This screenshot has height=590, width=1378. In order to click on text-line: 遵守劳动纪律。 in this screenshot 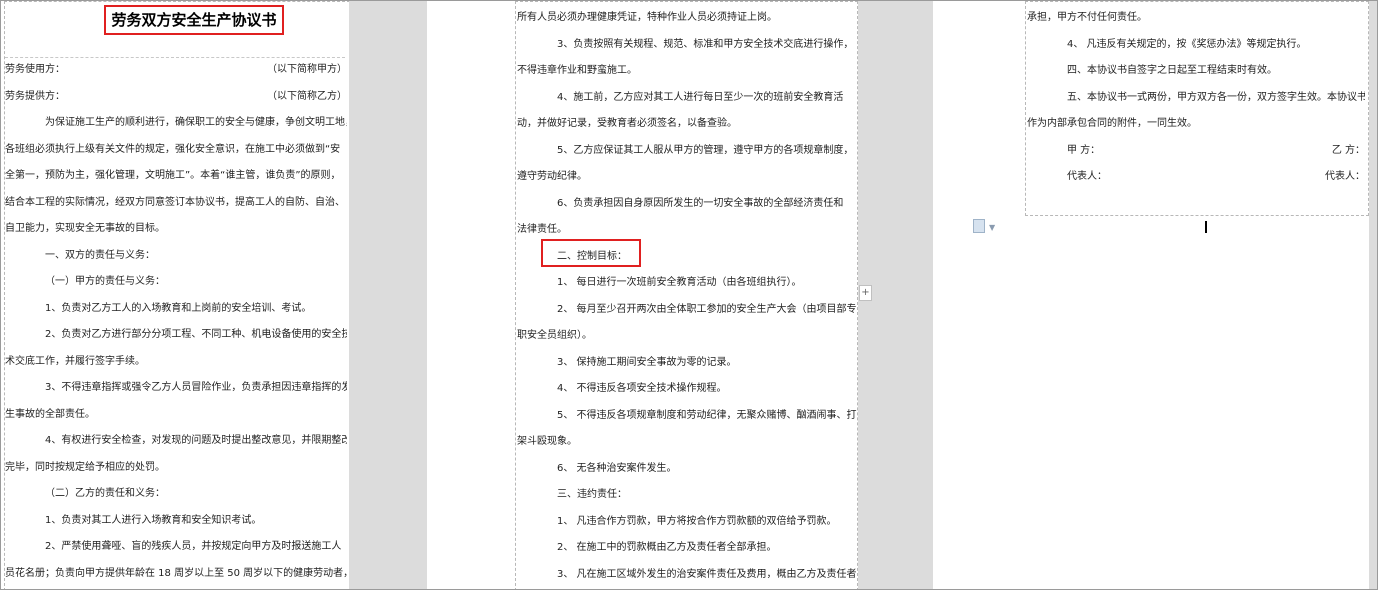, I will do `click(552, 176)`.